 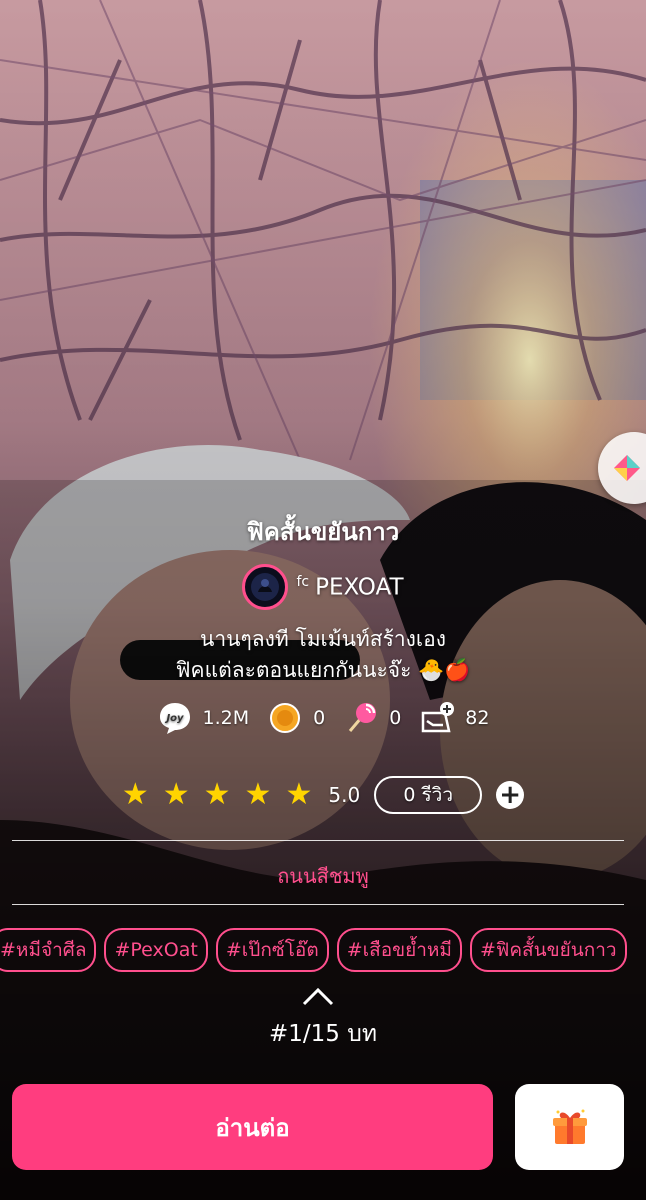 I want to click on tag-chip: #ฟิคสั้นขยันกาว, so click(x=548, y=950).